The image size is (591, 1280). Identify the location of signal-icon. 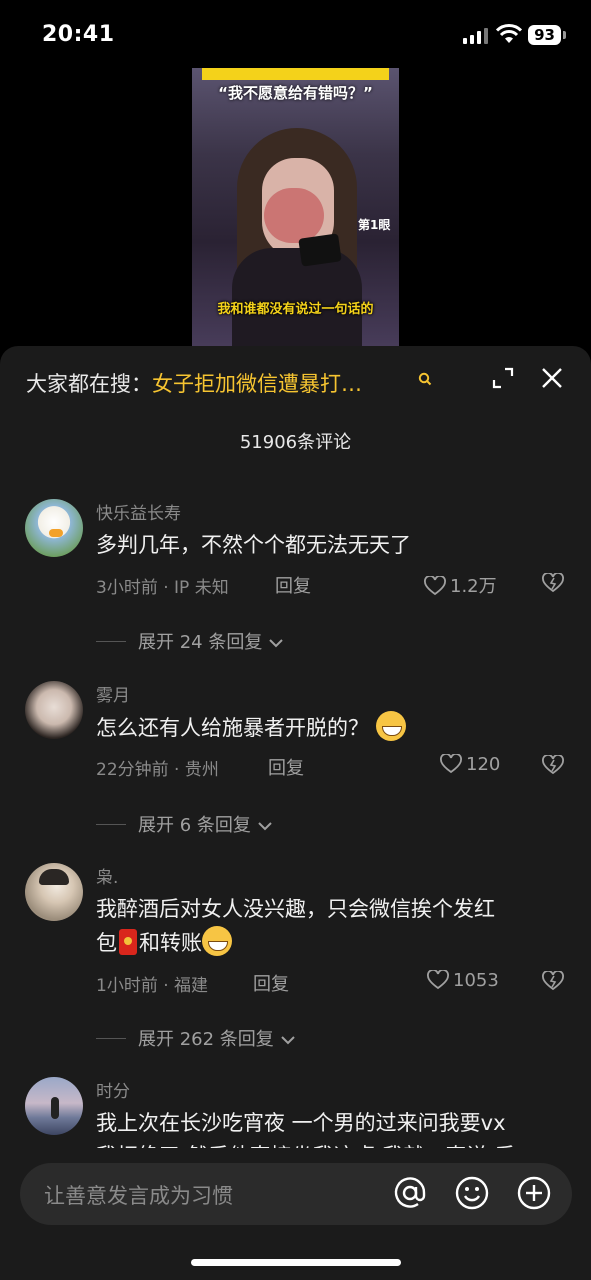
(475, 36).